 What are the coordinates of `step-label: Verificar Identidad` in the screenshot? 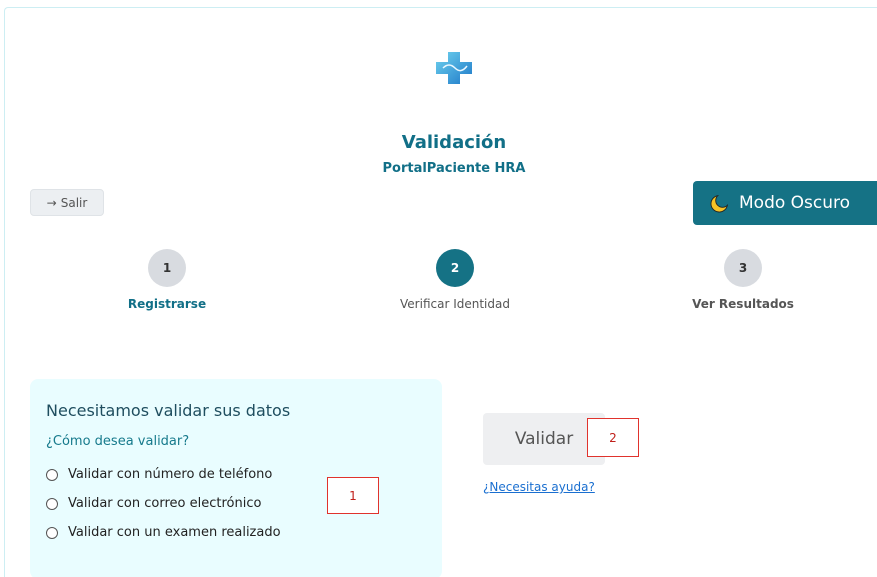 It's located at (455, 304).